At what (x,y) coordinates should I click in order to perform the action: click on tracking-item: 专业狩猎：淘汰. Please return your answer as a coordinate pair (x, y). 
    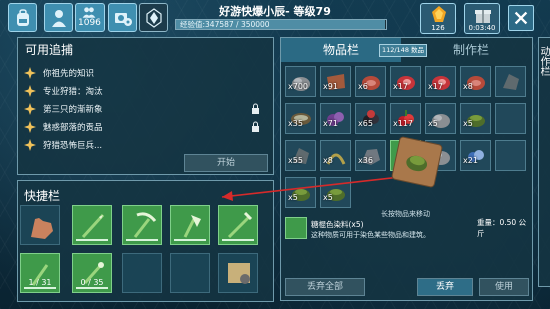
    Looking at the image, I should click on (144, 91).